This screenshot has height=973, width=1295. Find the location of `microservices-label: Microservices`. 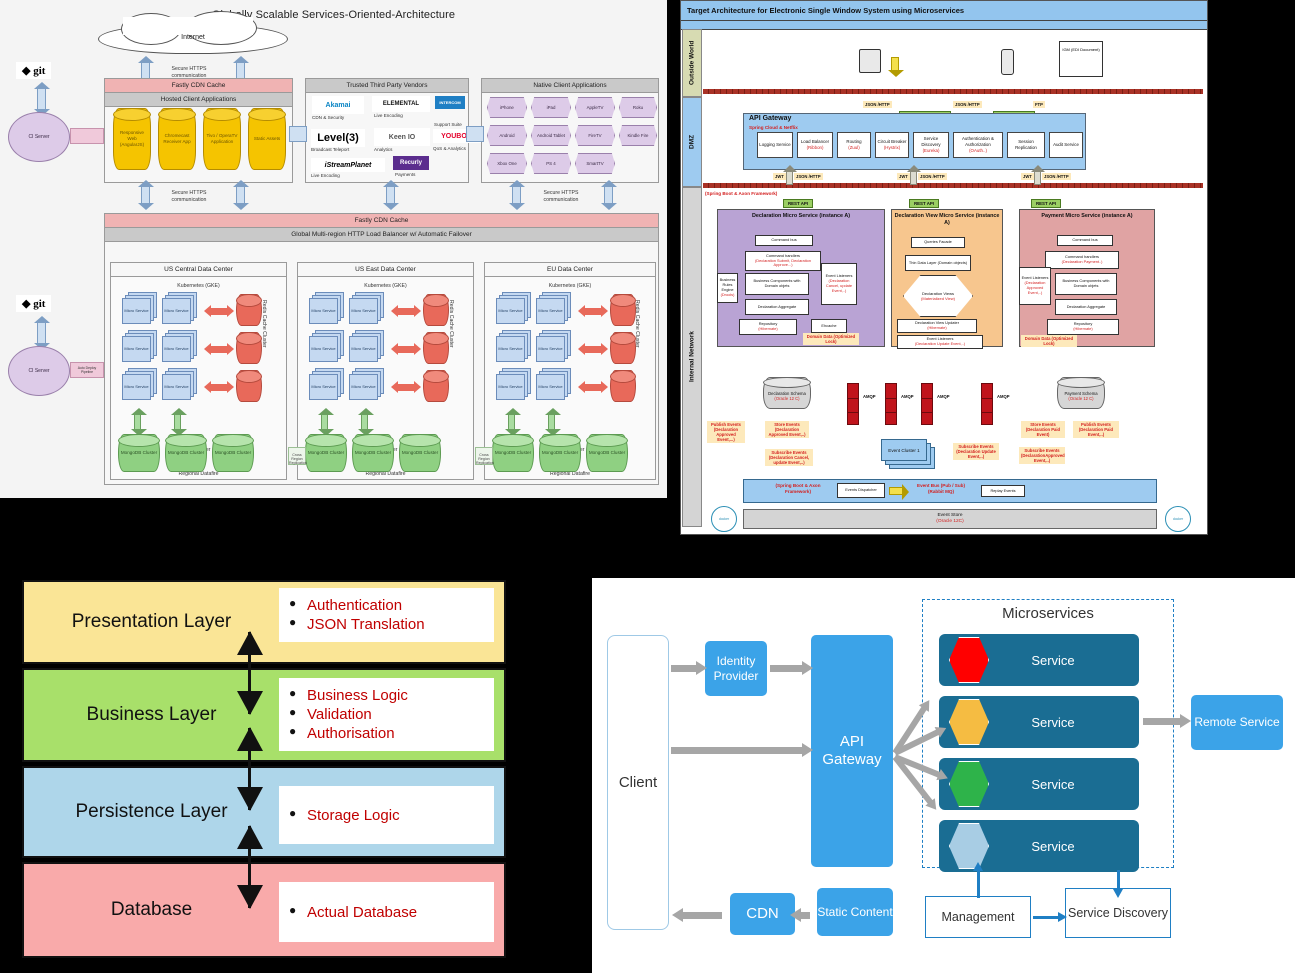

microservices-label: Microservices is located at coordinates (1048, 613).